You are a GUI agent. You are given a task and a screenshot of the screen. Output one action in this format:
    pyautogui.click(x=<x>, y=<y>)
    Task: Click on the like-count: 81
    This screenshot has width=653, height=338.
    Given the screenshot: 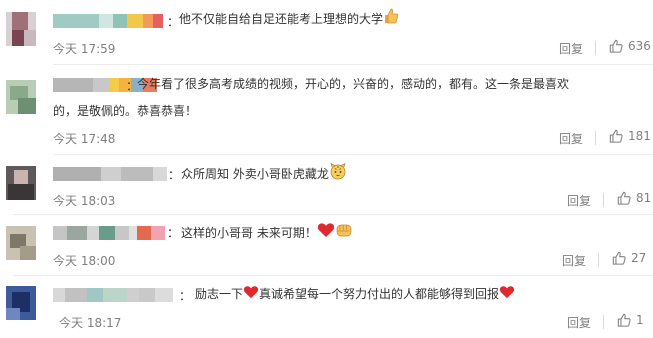 What is the action you would take?
    pyautogui.click(x=644, y=198)
    